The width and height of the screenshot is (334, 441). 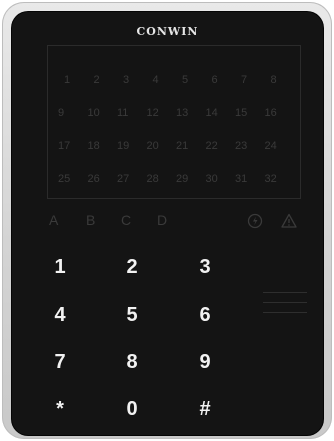 What do you see at coordinates (152, 146) in the screenshot?
I see `zone-indicator: 20` at bounding box center [152, 146].